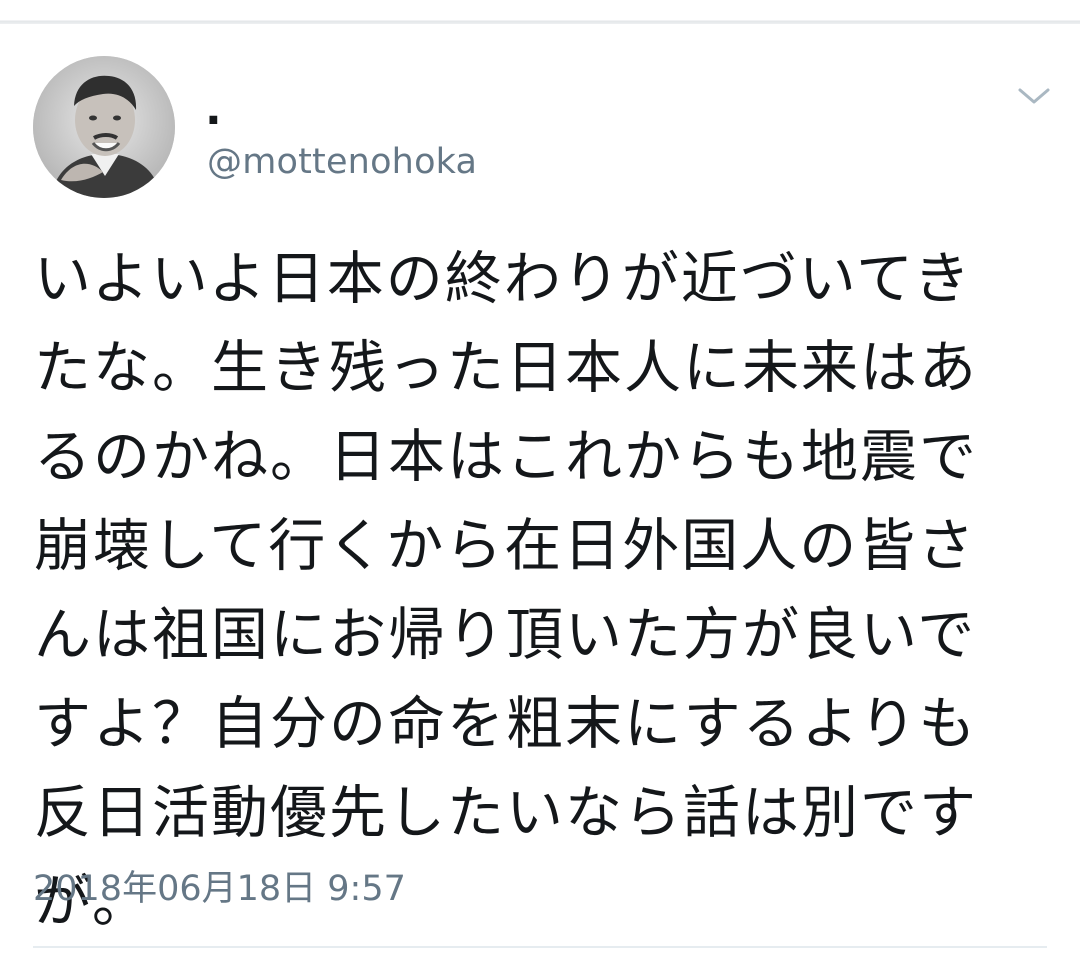 The width and height of the screenshot is (1080, 962). What do you see at coordinates (213, 110) in the screenshot?
I see `display-name: .` at bounding box center [213, 110].